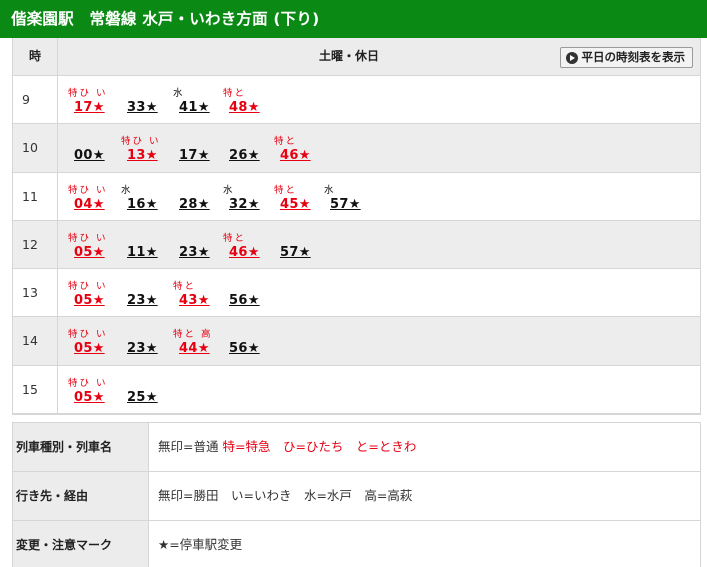 The image size is (707, 567). I want to click on departure-link: 17★, so click(201, 147).